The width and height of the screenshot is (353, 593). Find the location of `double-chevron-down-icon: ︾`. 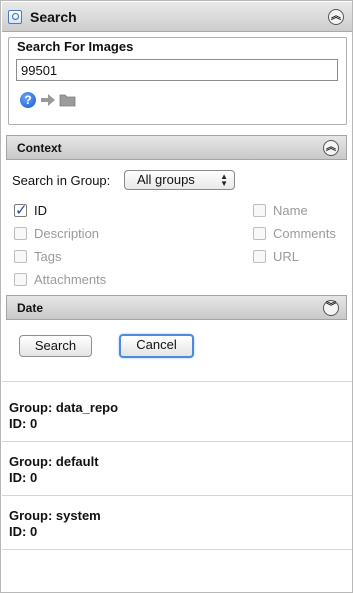

double-chevron-down-icon: ︾ is located at coordinates (331, 308).